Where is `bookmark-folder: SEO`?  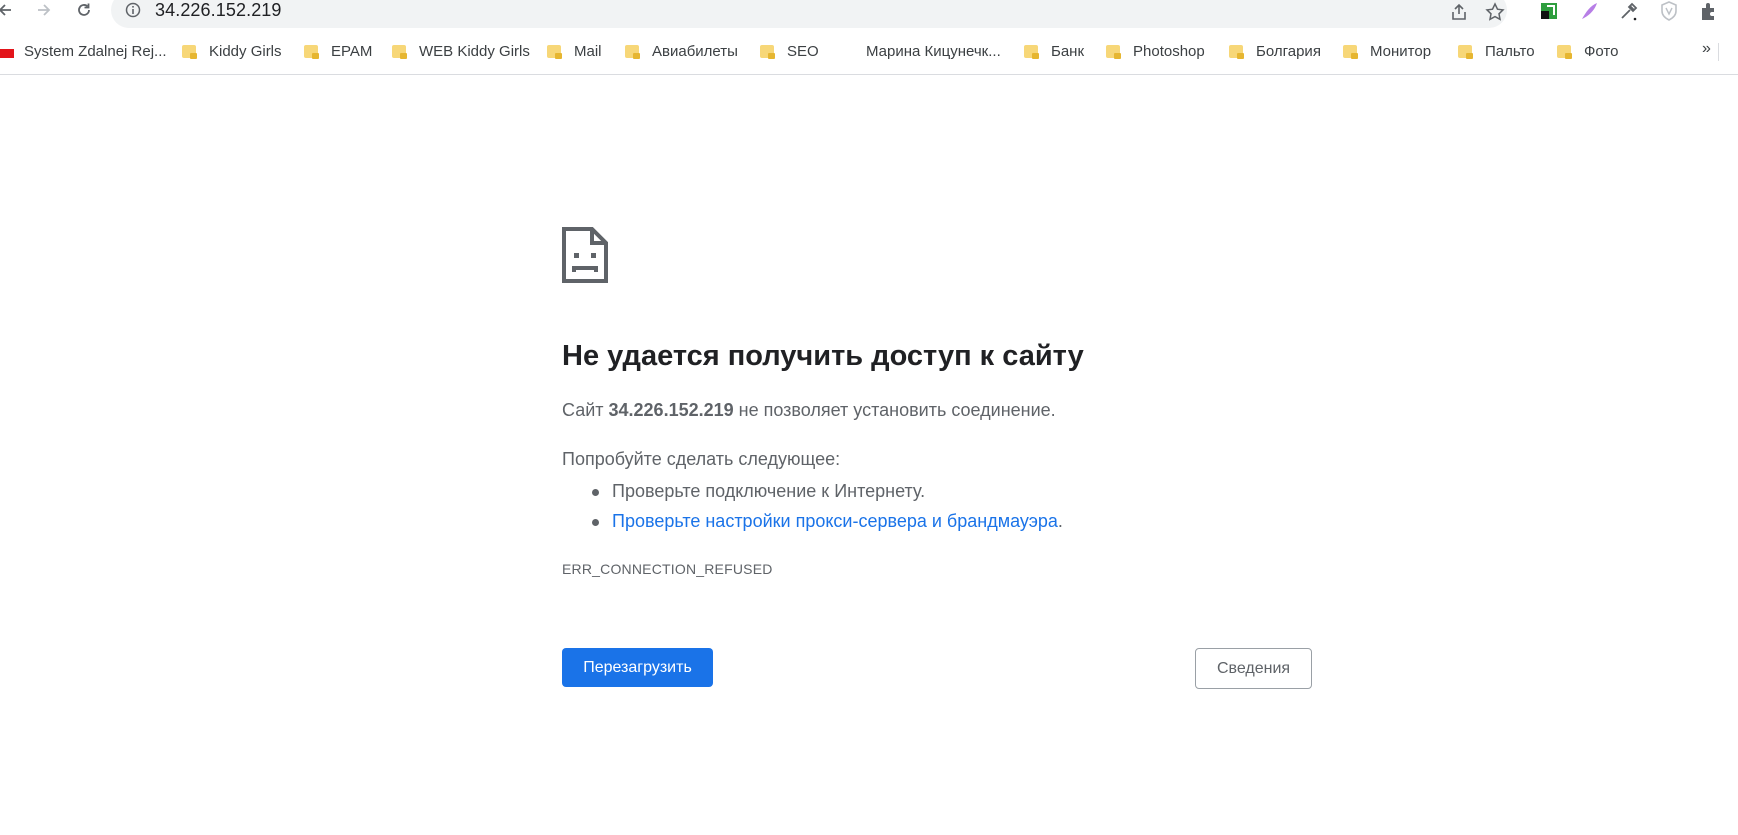
bookmark-folder: SEO is located at coordinates (789, 51).